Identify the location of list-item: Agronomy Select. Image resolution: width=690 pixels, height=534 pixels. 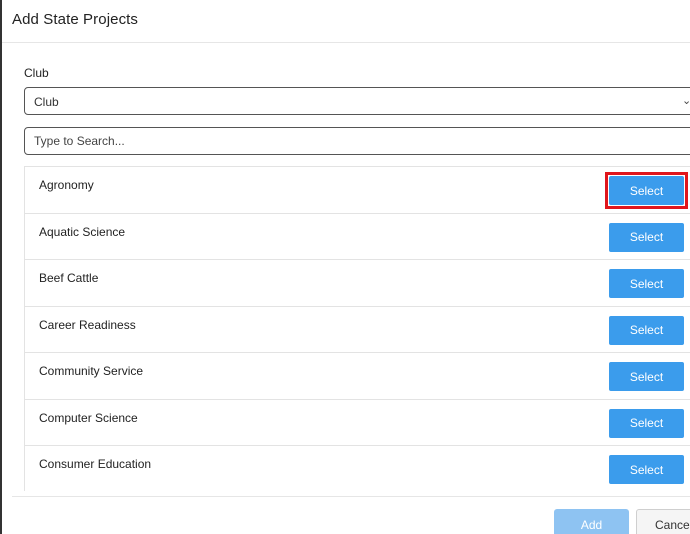
(357, 190).